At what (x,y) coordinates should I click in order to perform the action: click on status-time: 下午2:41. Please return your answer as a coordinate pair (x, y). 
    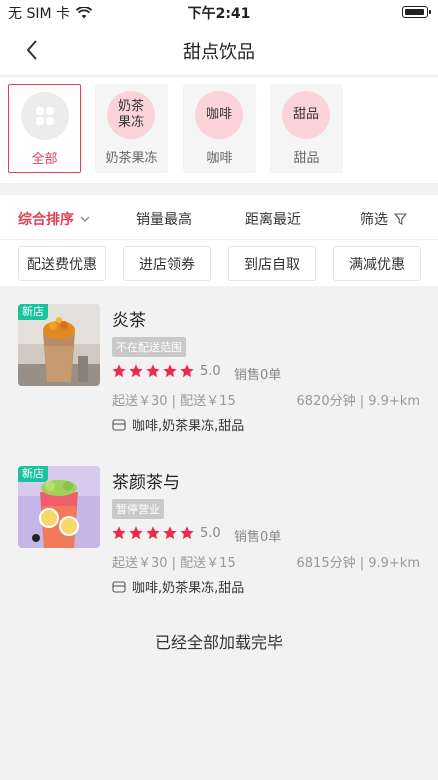
    Looking at the image, I should click on (219, 14).